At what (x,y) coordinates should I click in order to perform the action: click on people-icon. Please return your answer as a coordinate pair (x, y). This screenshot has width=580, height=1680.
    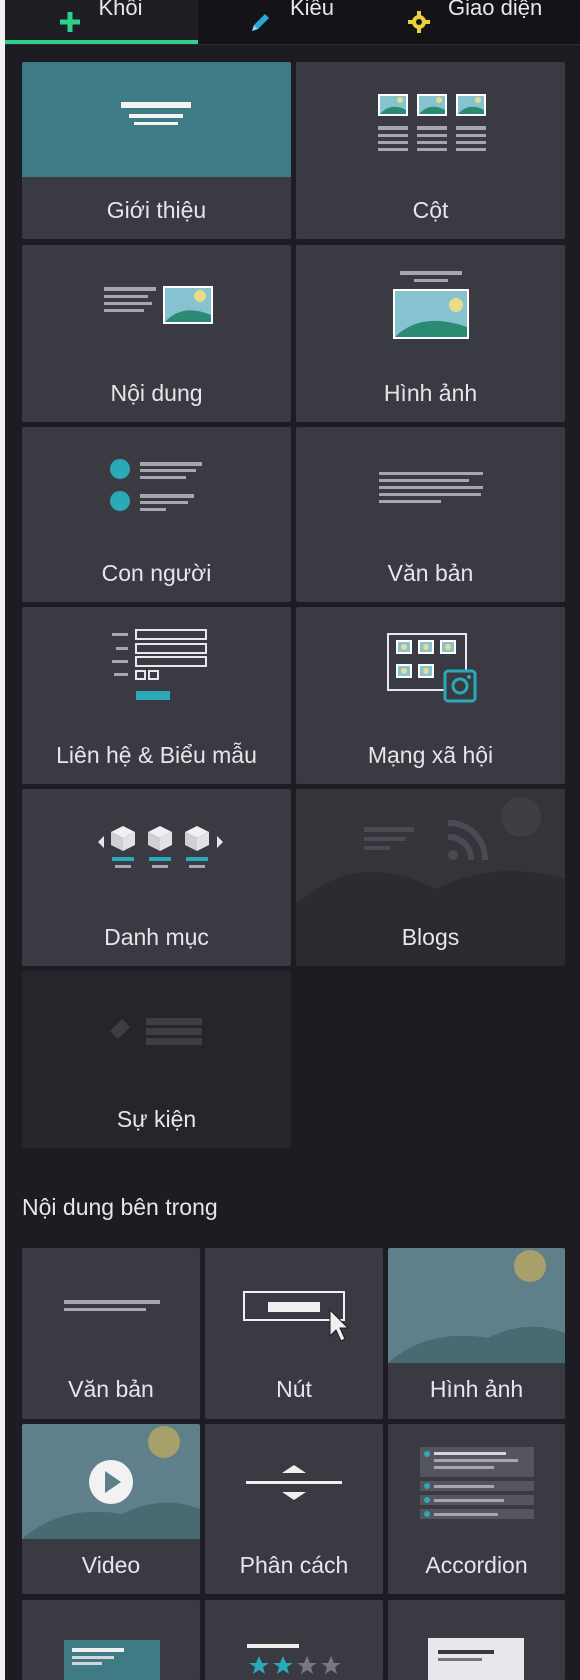
    Looking at the image, I should click on (156, 485).